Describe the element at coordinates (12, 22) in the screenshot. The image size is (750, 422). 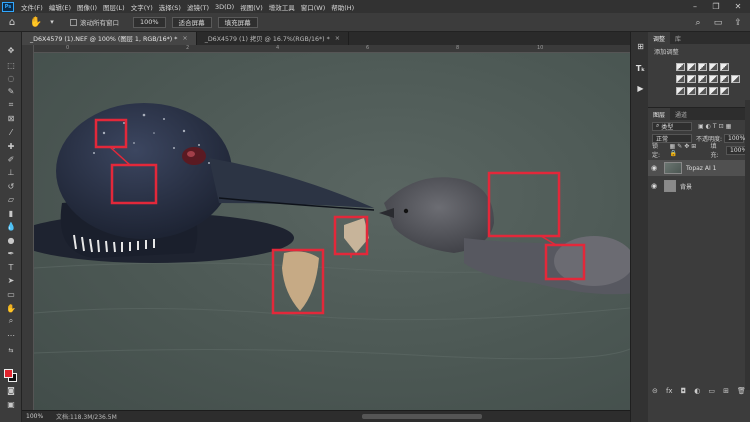
I see `home-icon: ⌂` at that location.